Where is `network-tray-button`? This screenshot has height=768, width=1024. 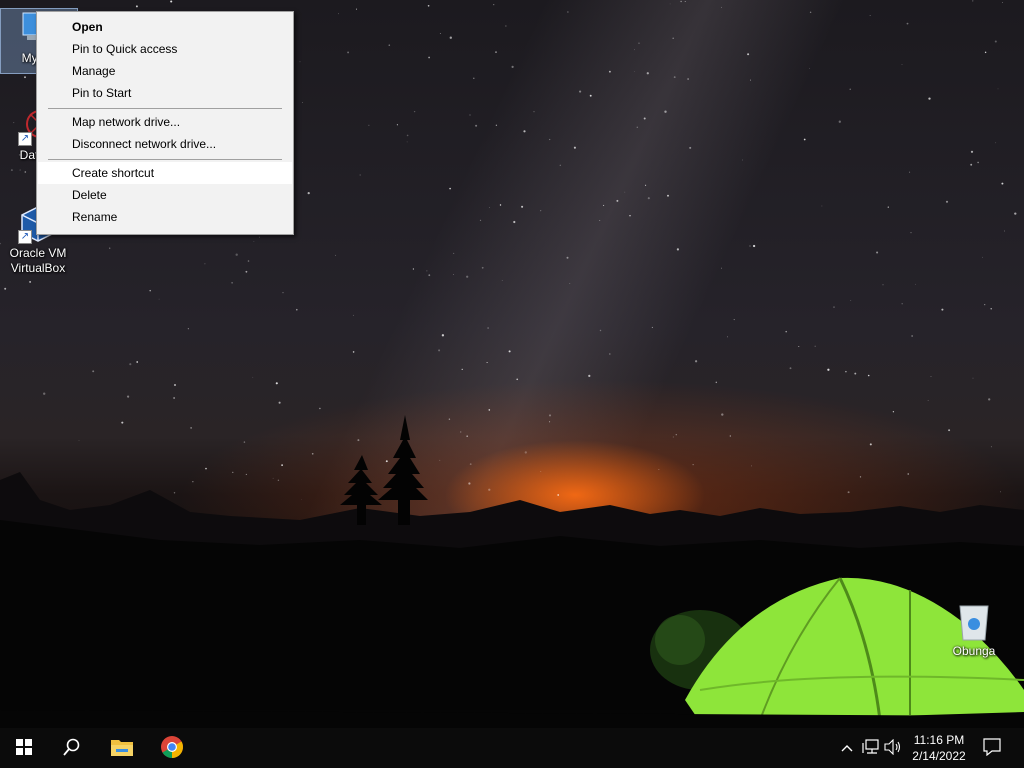
network-tray-button is located at coordinates (871, 748).